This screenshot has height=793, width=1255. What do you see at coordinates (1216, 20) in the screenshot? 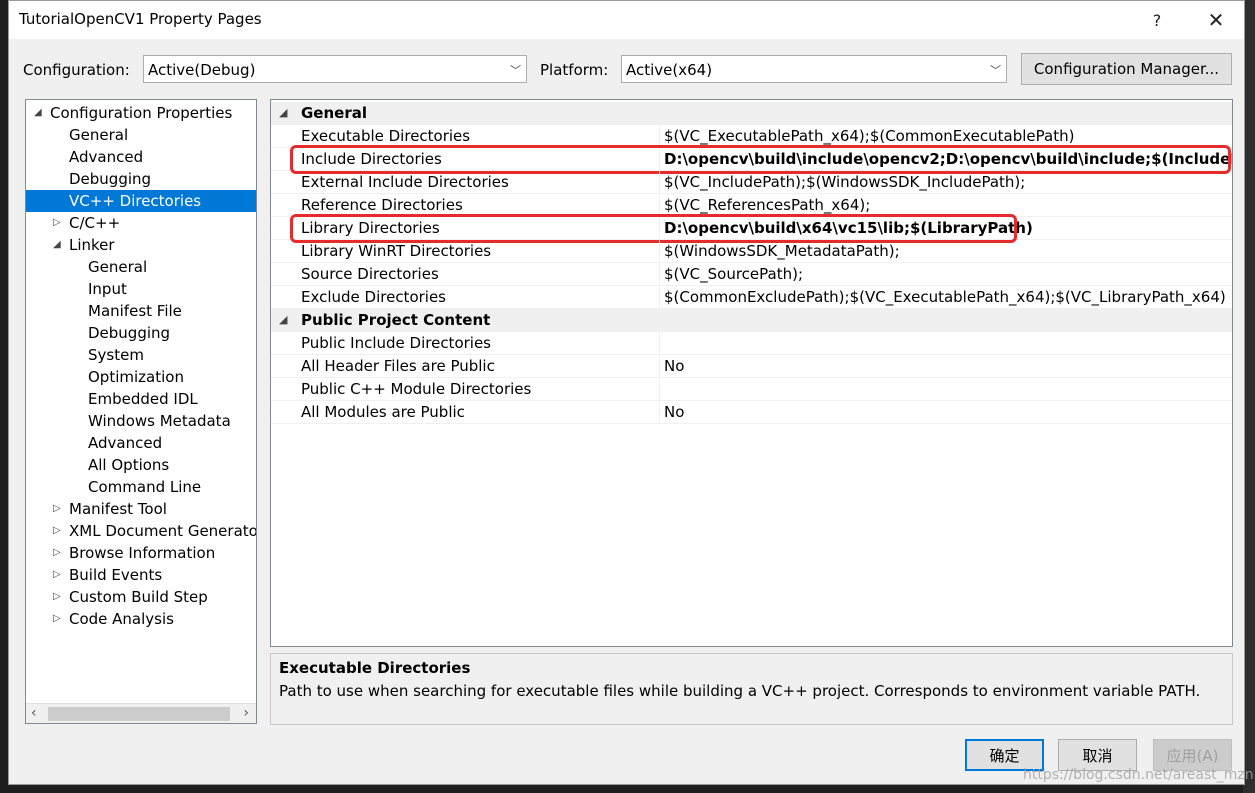
I see `close-button: ✕` at bounding box center [1216, 20].